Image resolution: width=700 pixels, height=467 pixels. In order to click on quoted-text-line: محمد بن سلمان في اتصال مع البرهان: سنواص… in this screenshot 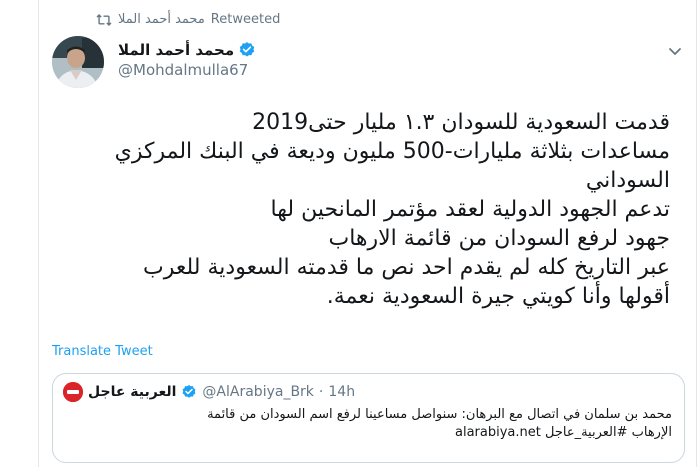, I will do `click(439, 414)`.